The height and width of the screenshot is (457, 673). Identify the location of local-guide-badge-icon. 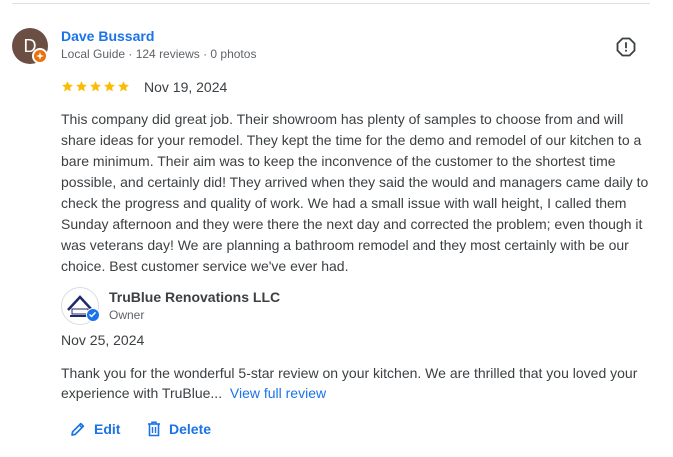
(40, 56).